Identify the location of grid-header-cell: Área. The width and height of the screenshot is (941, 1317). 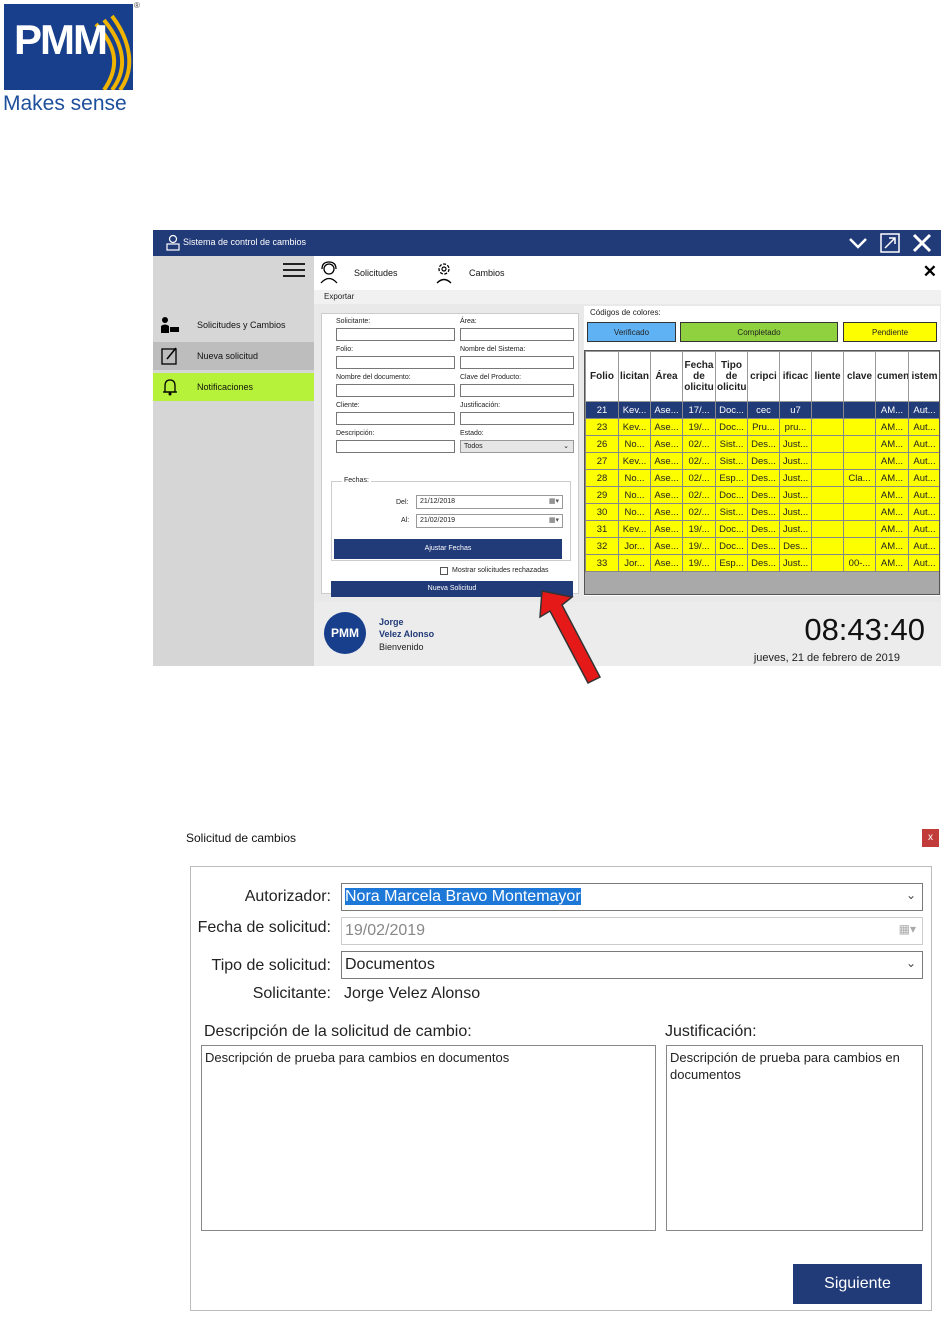
(666, 376).